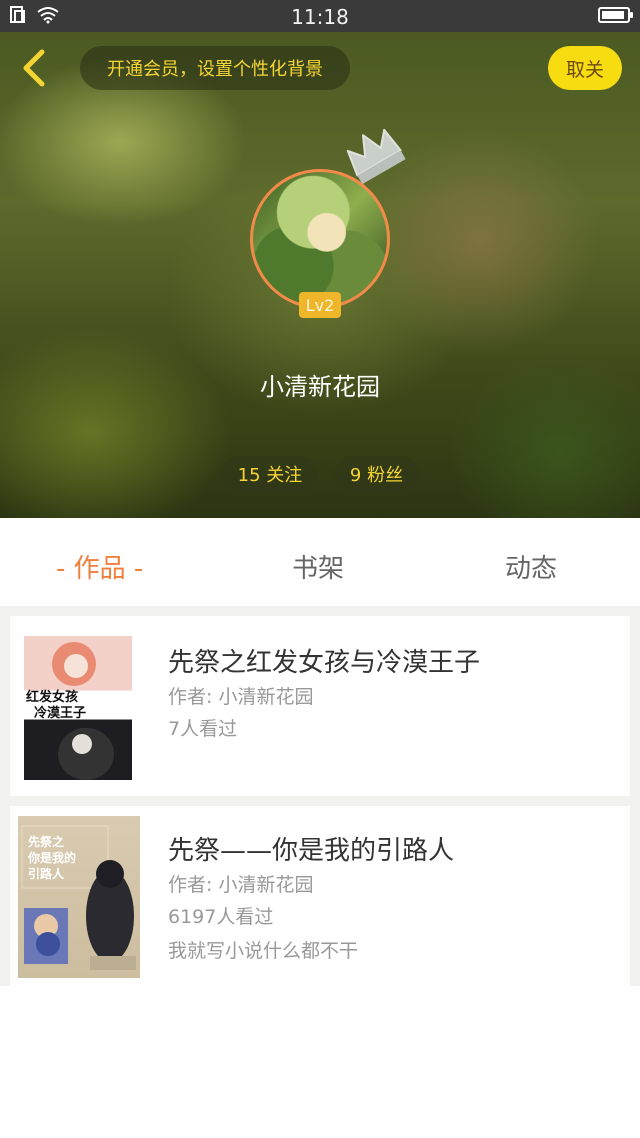  What do you see at coordinates (585, 68) in the screenshot?
I see `unfollow-button: 取关` at bounding box center [585, 68].